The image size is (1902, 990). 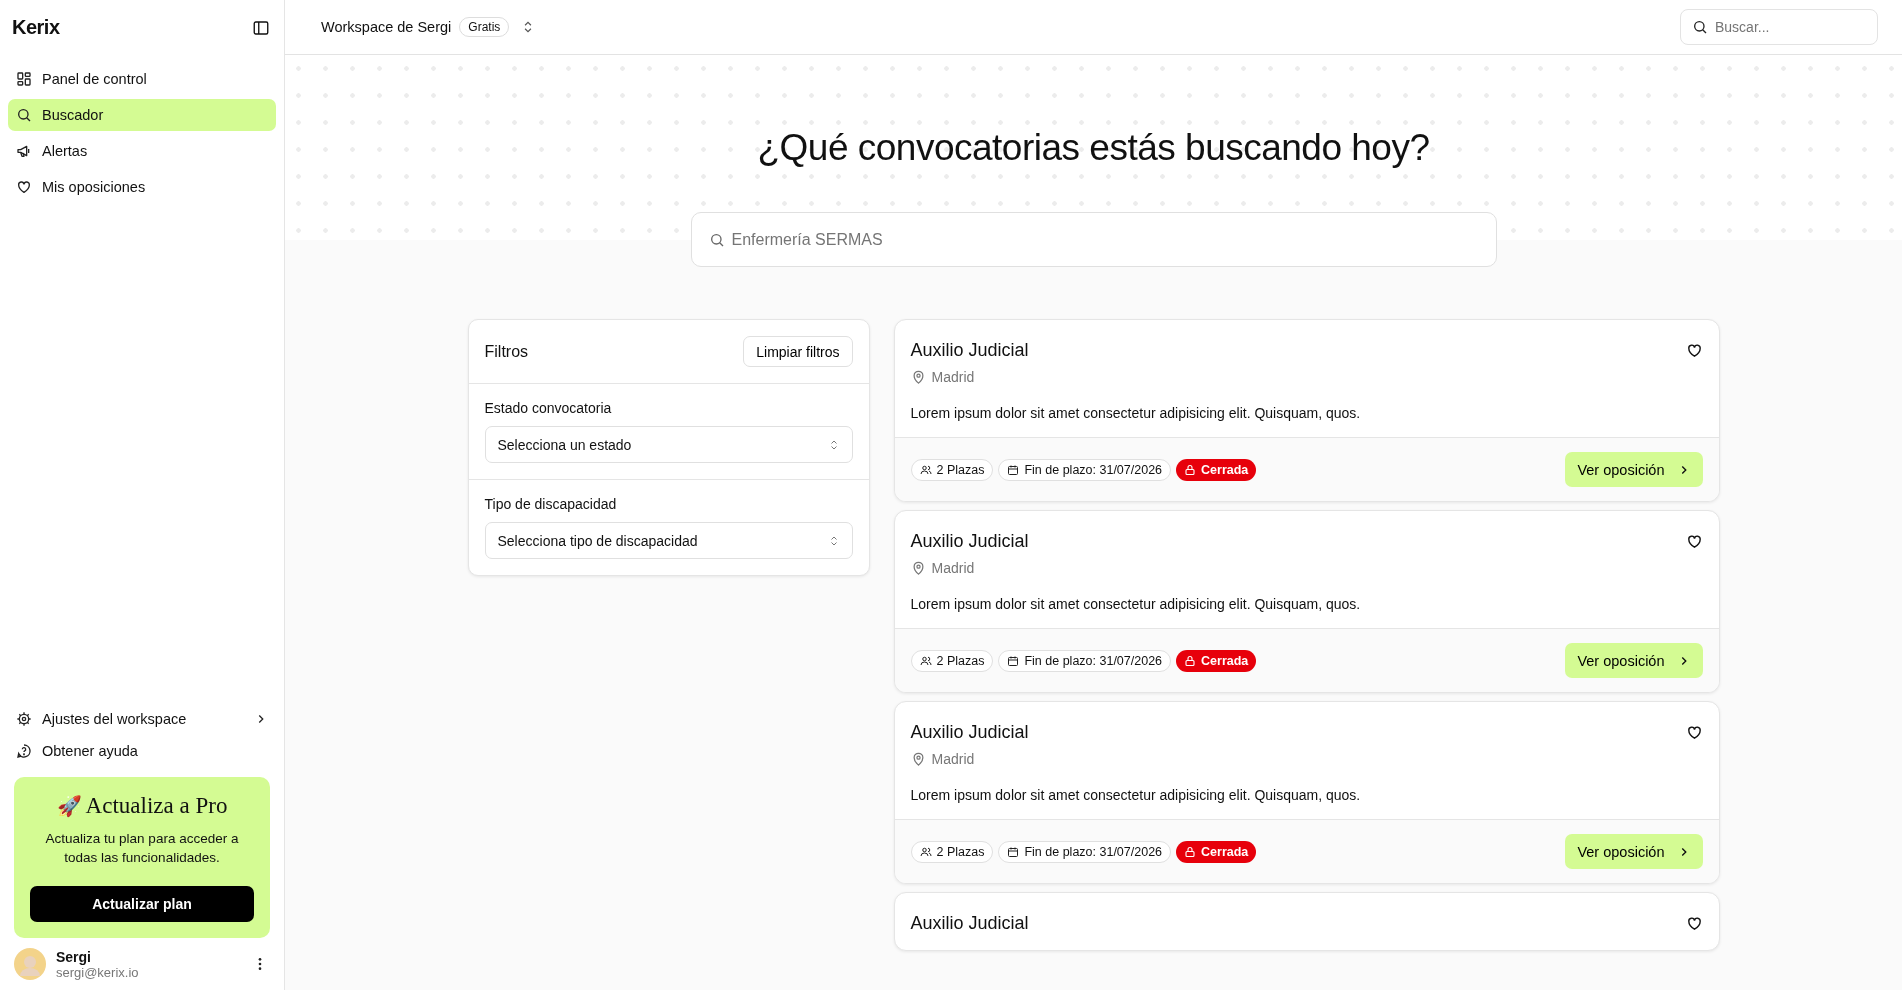 I want to click on filter-label: Tipo de discapacidad, so click(x=551, y=504).